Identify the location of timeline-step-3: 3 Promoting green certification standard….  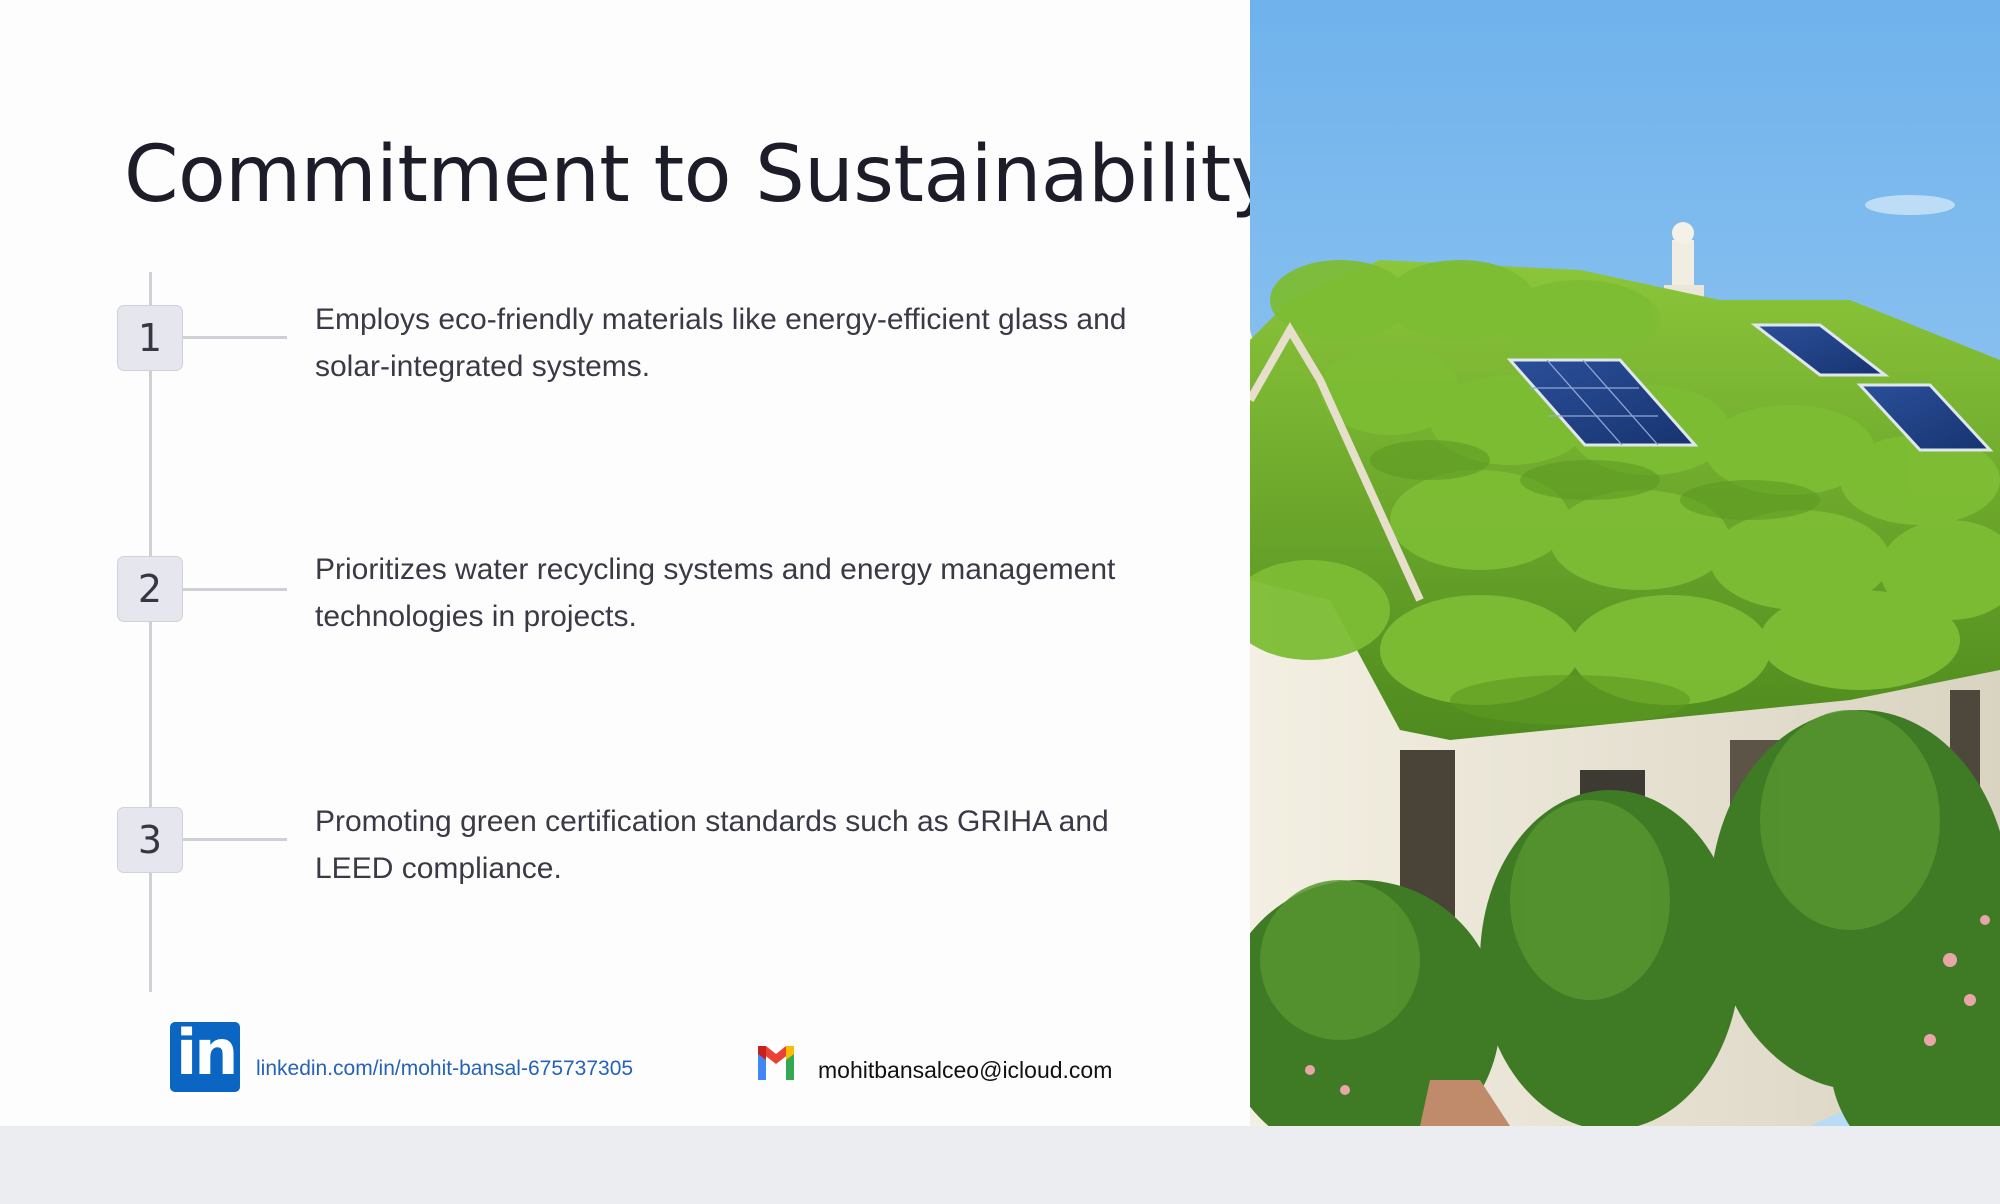
(620, 906).